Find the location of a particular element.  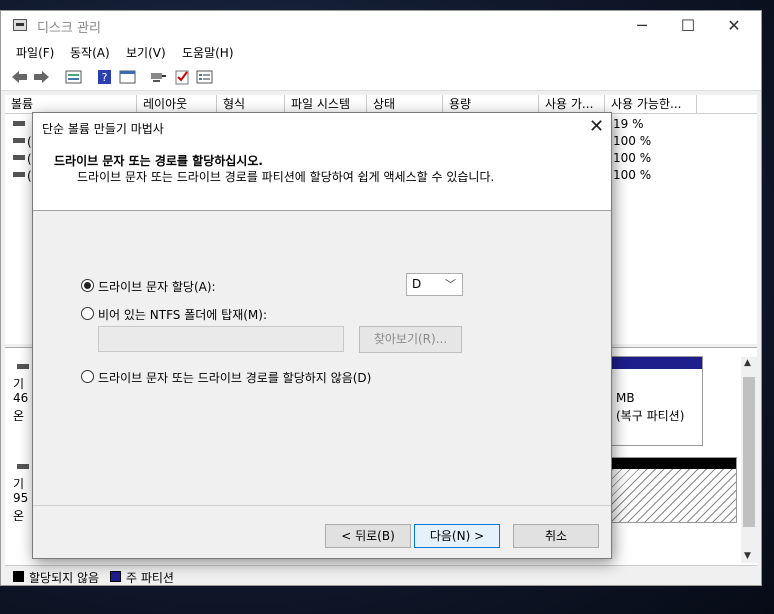

wizard-heading: 드라이브 문자 또는 경로를 할당하십시오. is located at coordinates (158, 161).